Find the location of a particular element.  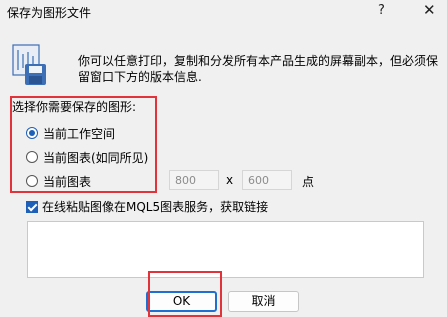

radio-option-workspace: 当前工作空间 is located at coordinates (70, 133).